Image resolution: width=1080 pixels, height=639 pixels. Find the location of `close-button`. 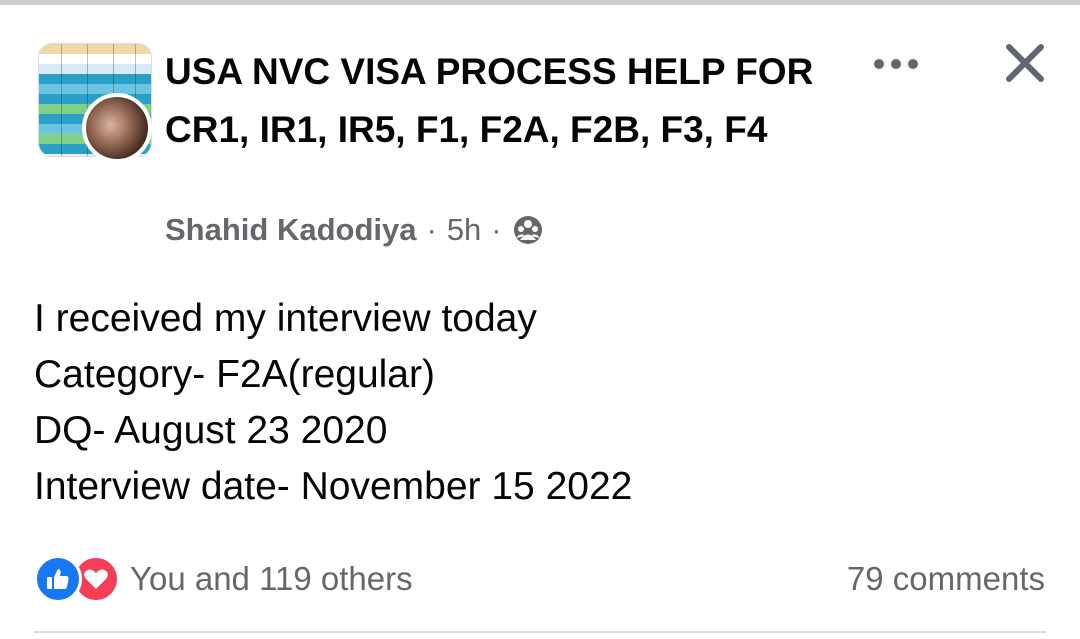

close-button is located at coordinates (1025, 65).